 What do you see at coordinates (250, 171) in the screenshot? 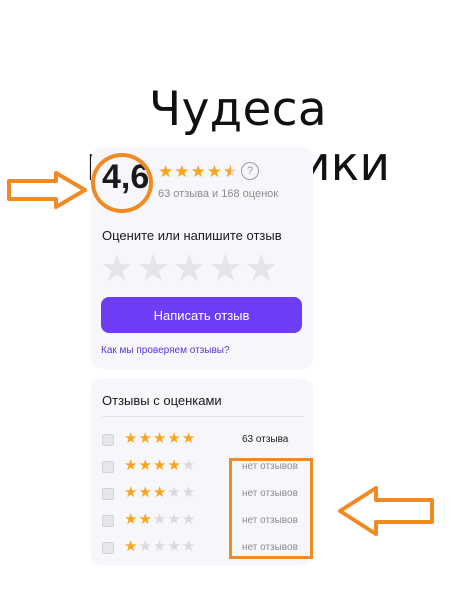
I see `question-circle-icon: ?` at bounding box center [250, 171].